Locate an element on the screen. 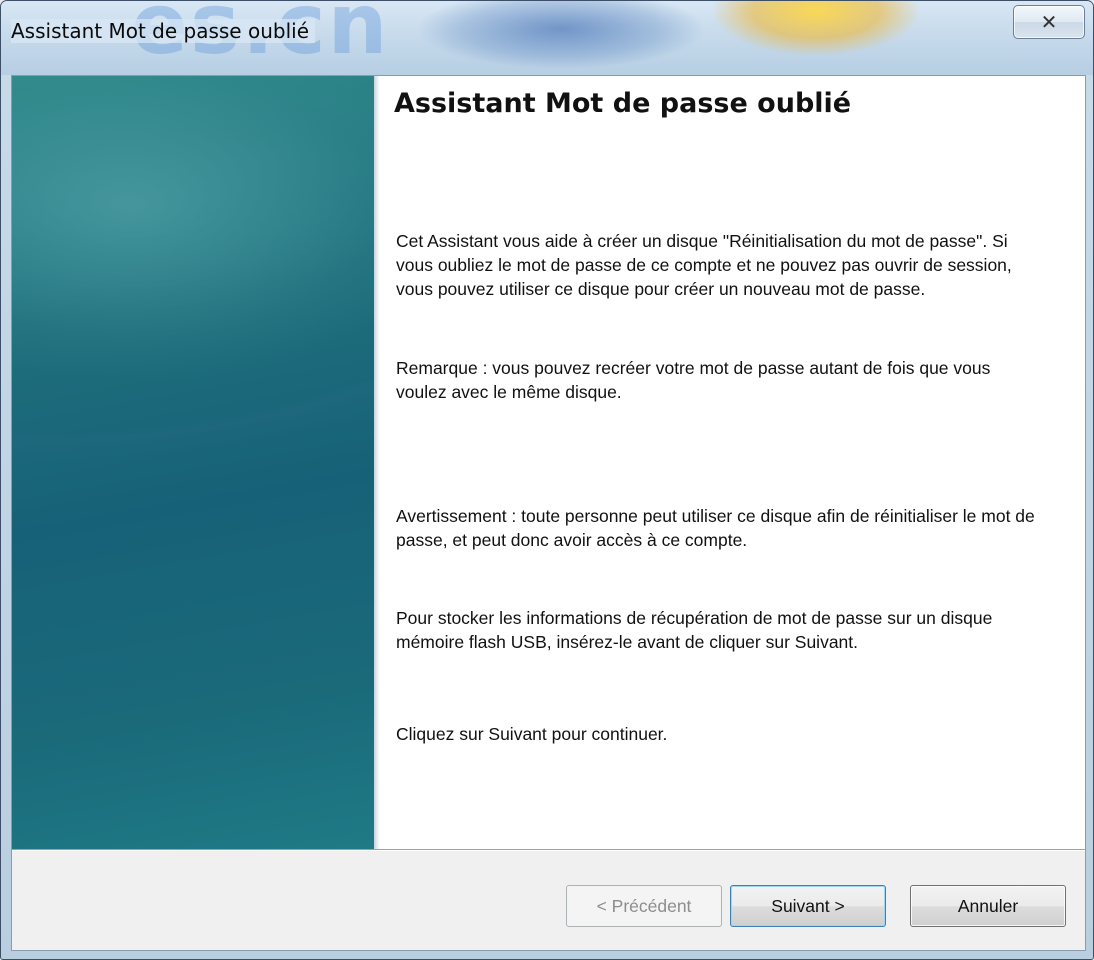 This screenshot has width=1094, height=960. close-icon: ✕ is located at coordinates (1049, 22).